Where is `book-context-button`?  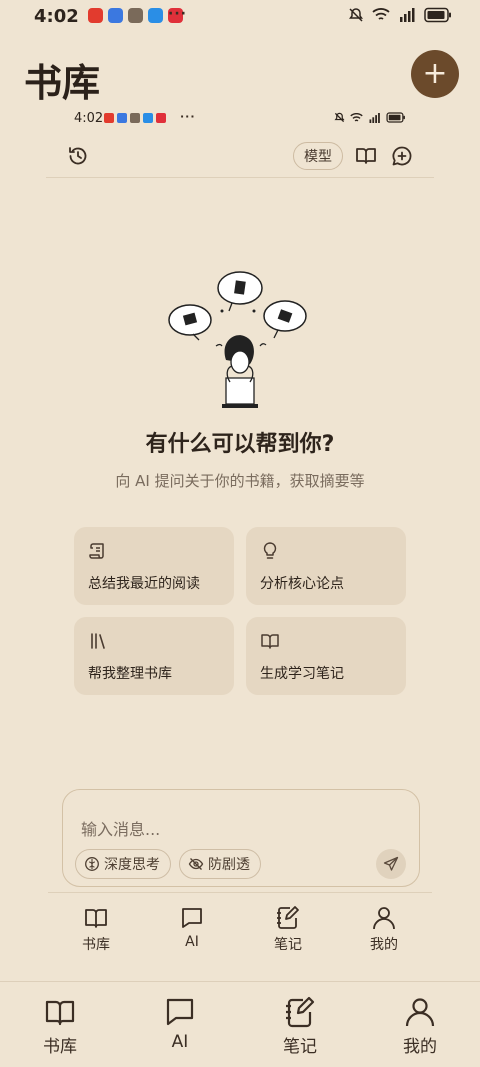
book-context-button is located at coordinates (366, 156).